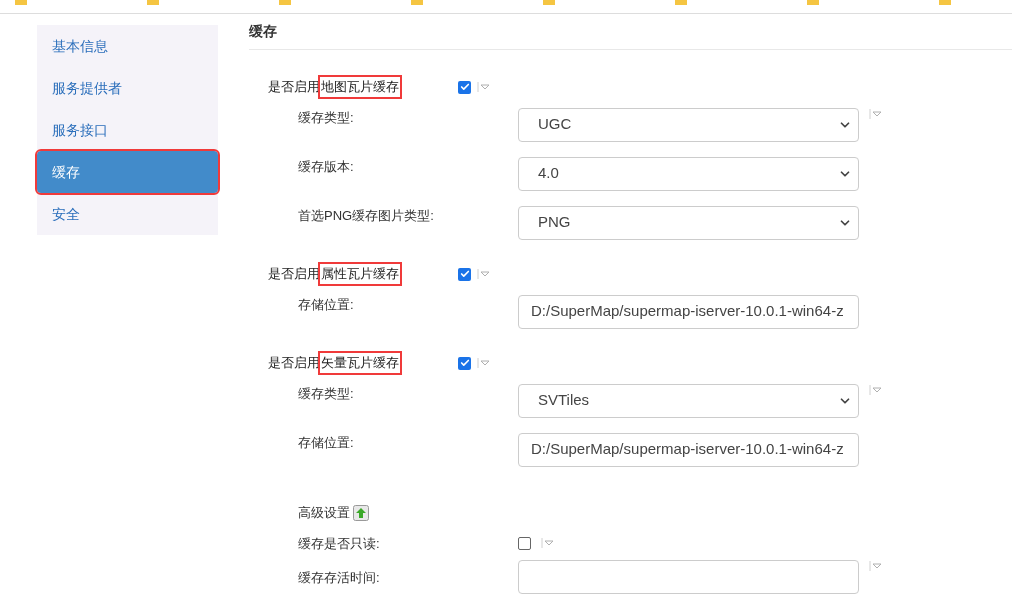 The height and width of the screenshot is (599, 1012). Describe the element at coordinates (324, 513) in the screenshot. I see `advanced-settings-label: 高级设置` at that location.